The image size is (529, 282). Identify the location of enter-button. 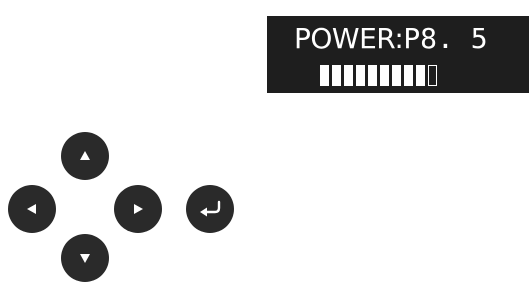
(210, 209).